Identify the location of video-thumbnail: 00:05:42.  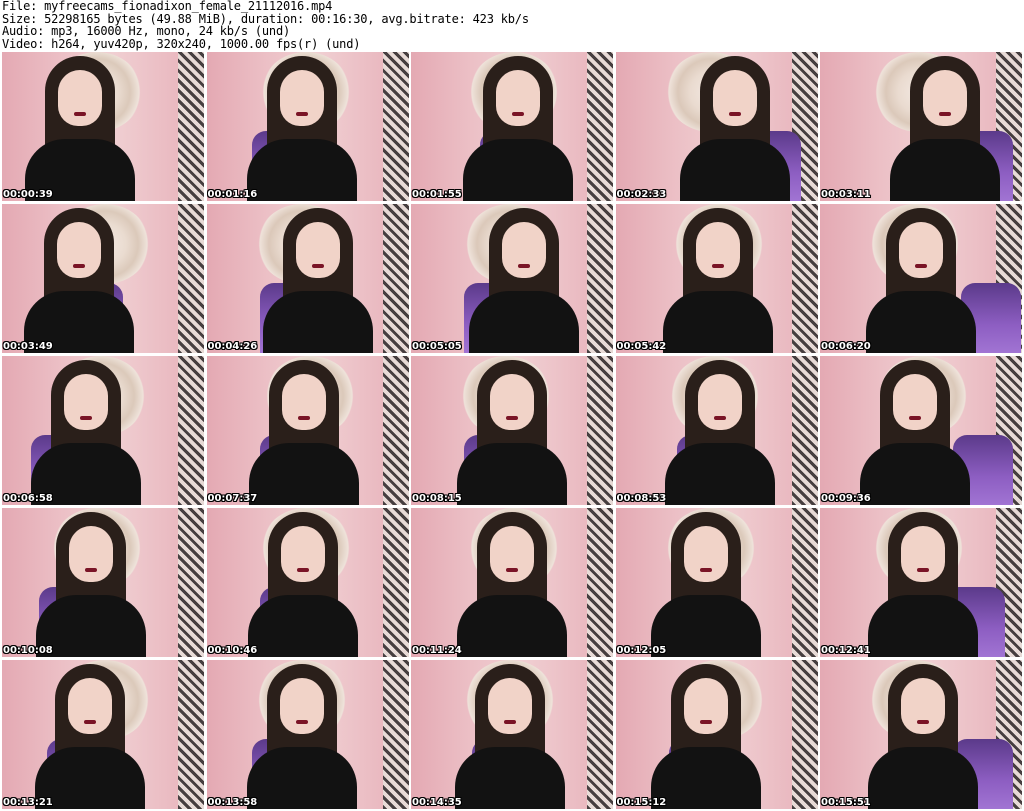
(716, 278).